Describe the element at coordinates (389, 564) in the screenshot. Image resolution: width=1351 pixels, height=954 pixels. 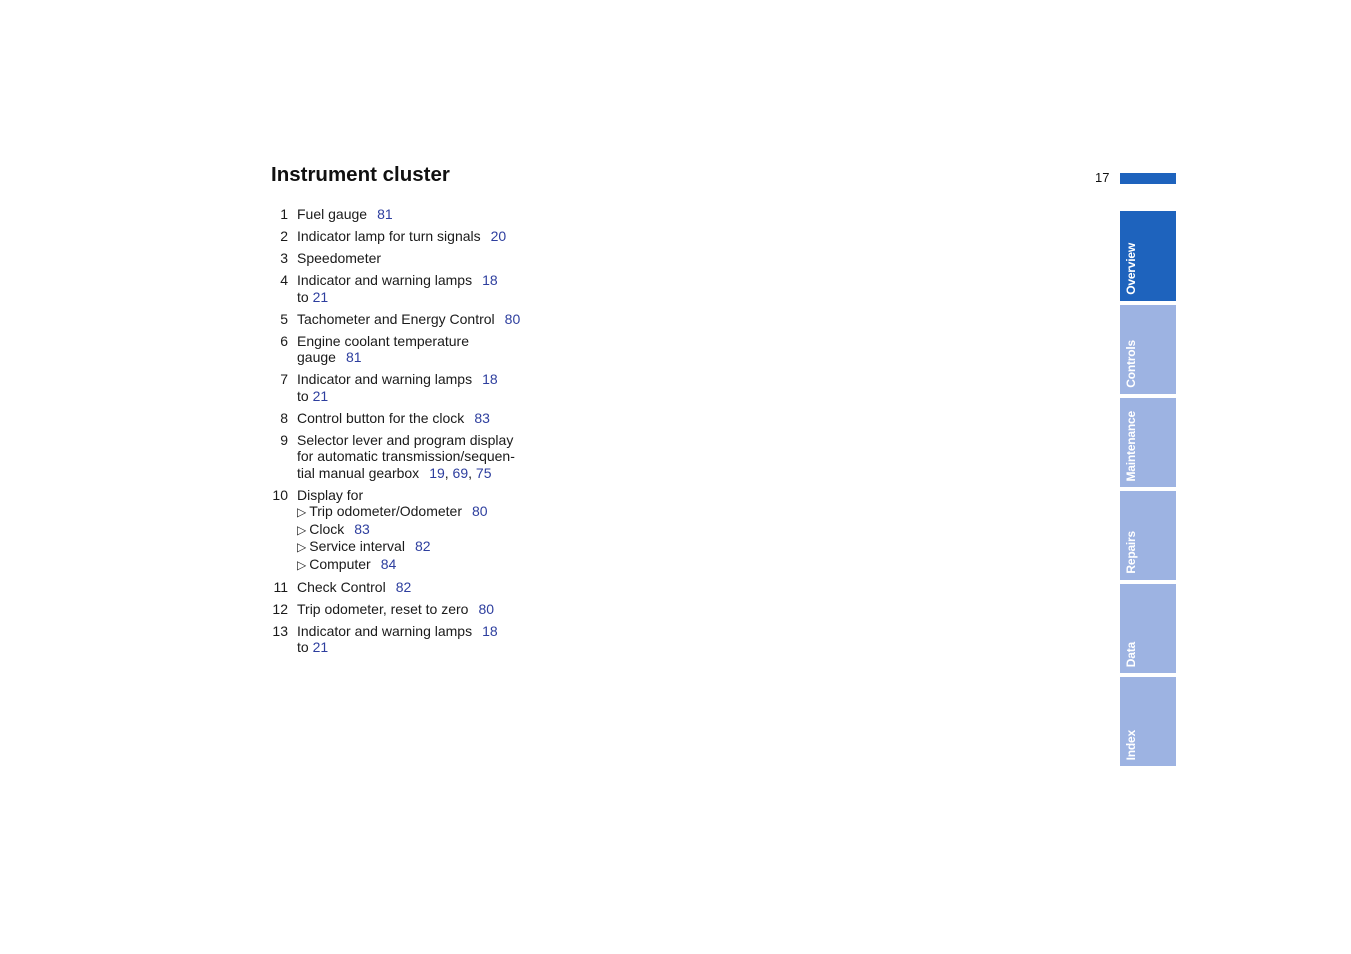
I see `page-ref-link: 84` at that location.